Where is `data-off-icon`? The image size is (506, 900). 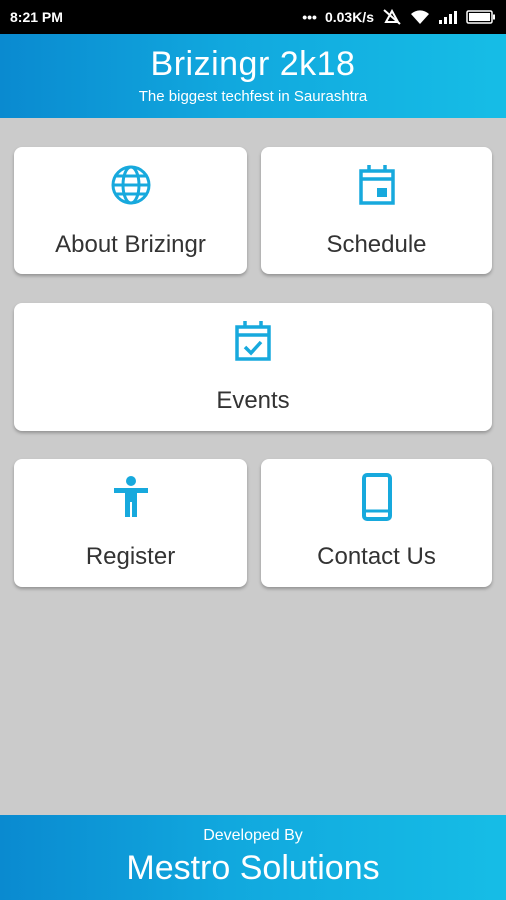 data-off-icon is located at coordinates (392, 16).